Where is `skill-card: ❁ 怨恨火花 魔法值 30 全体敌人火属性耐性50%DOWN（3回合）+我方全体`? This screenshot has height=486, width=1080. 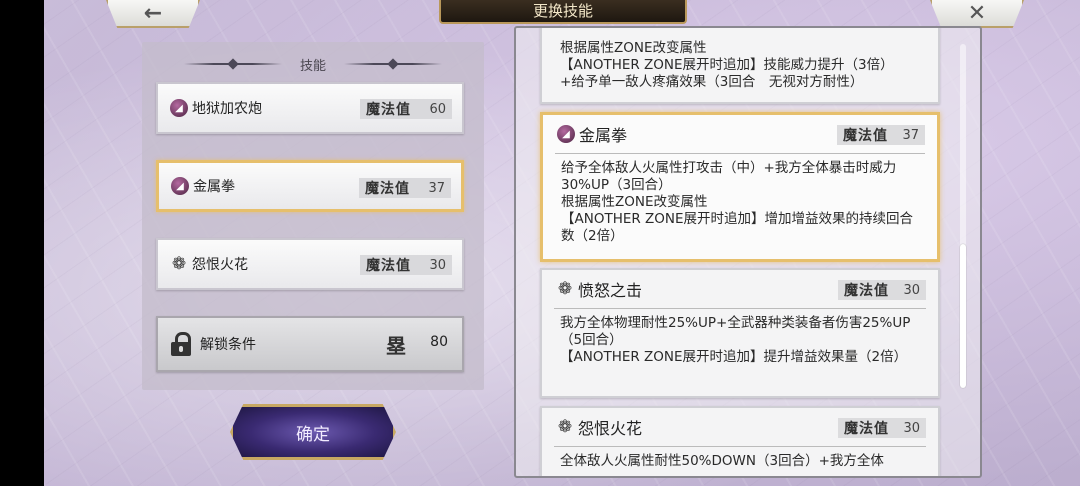
skill-card: ❁ 怨恨火花 魔法值 30 全体敌人火属性耐性50%DOWN（3回合）+我方全体 is located at coordinates (740, 441).